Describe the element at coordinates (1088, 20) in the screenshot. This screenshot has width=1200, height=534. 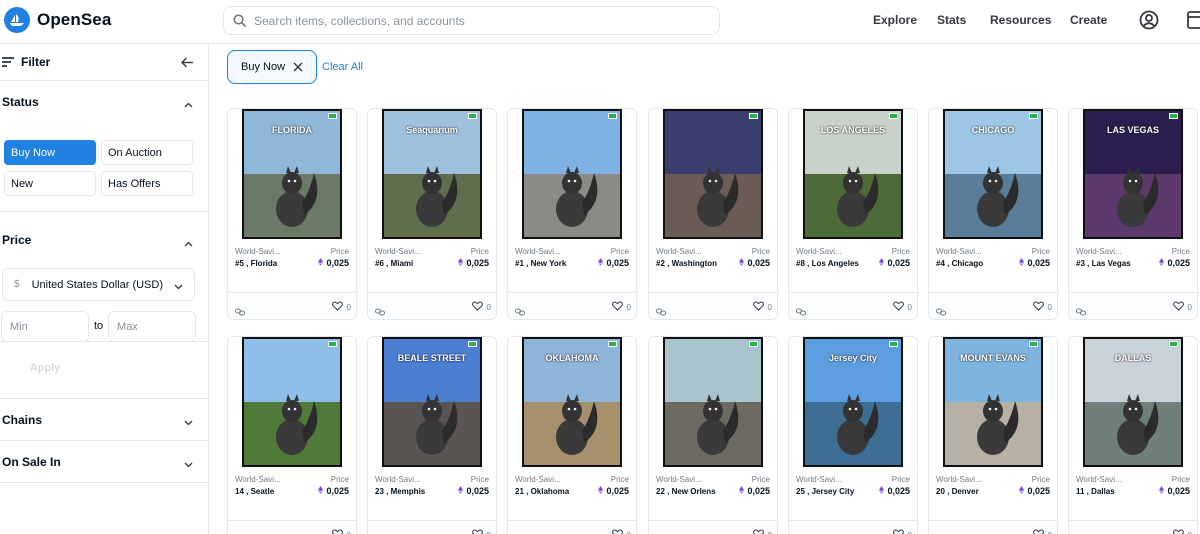
I see `nav-create: Create` at that location.